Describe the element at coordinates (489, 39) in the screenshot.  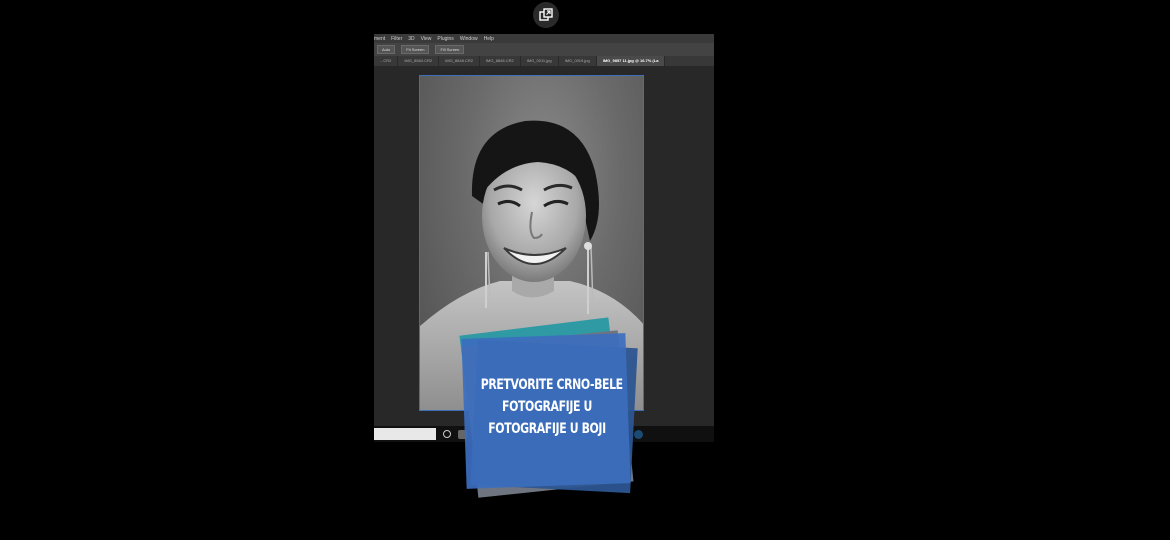
I see `menu-item: Help` at that location.